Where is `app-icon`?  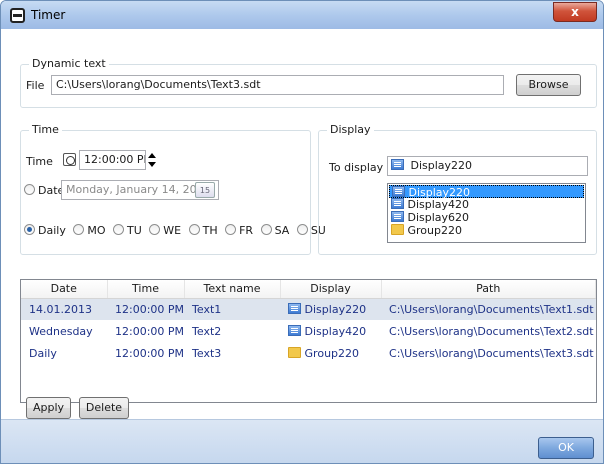
app-icon is located at coordinates (17, 15).